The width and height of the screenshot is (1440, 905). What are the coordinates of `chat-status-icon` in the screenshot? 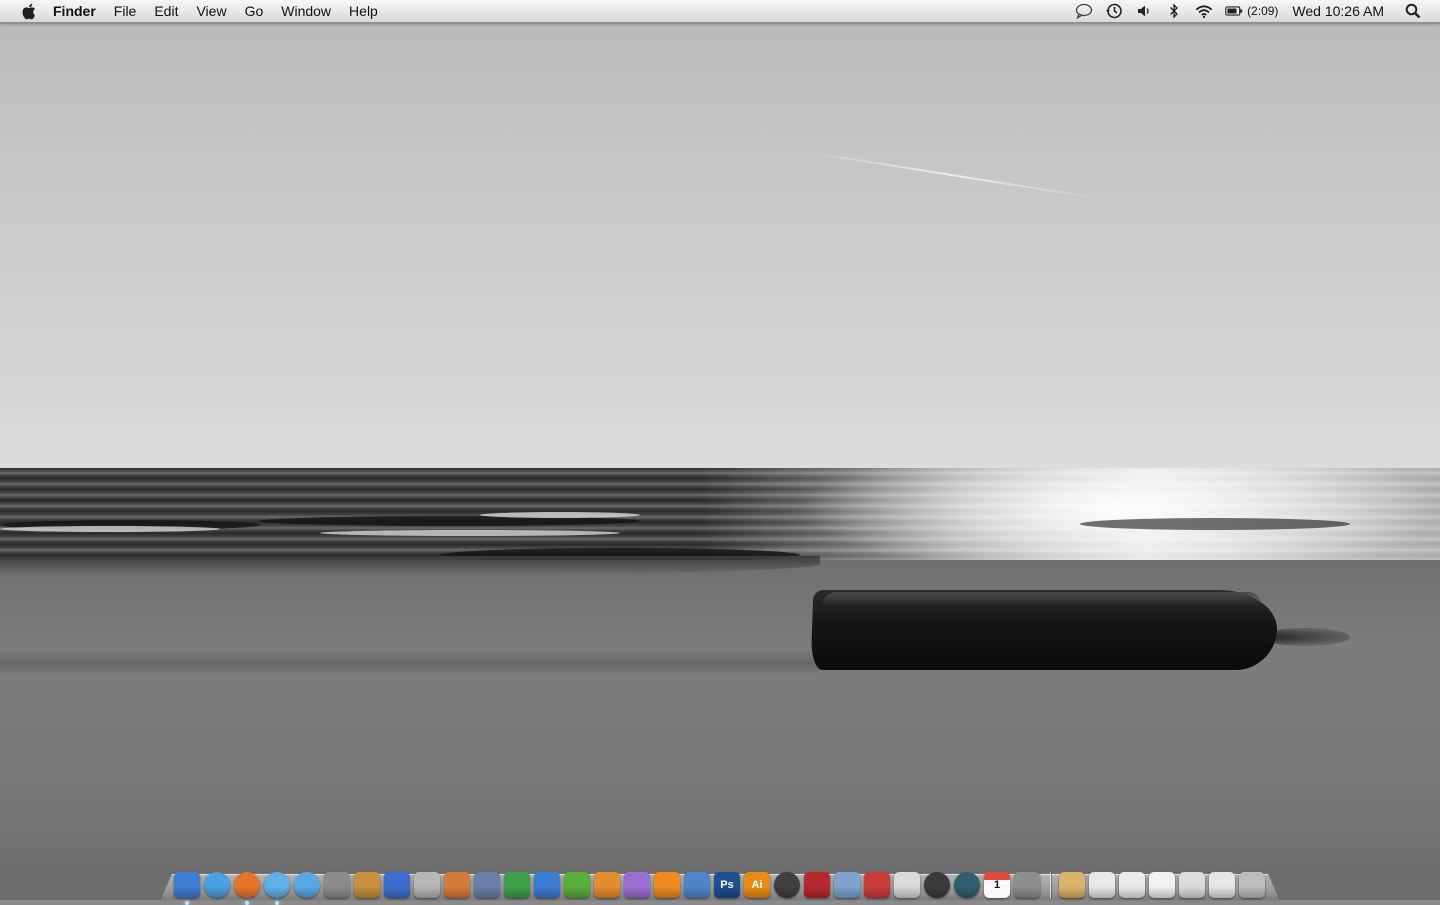 It's located at (1084, 11).